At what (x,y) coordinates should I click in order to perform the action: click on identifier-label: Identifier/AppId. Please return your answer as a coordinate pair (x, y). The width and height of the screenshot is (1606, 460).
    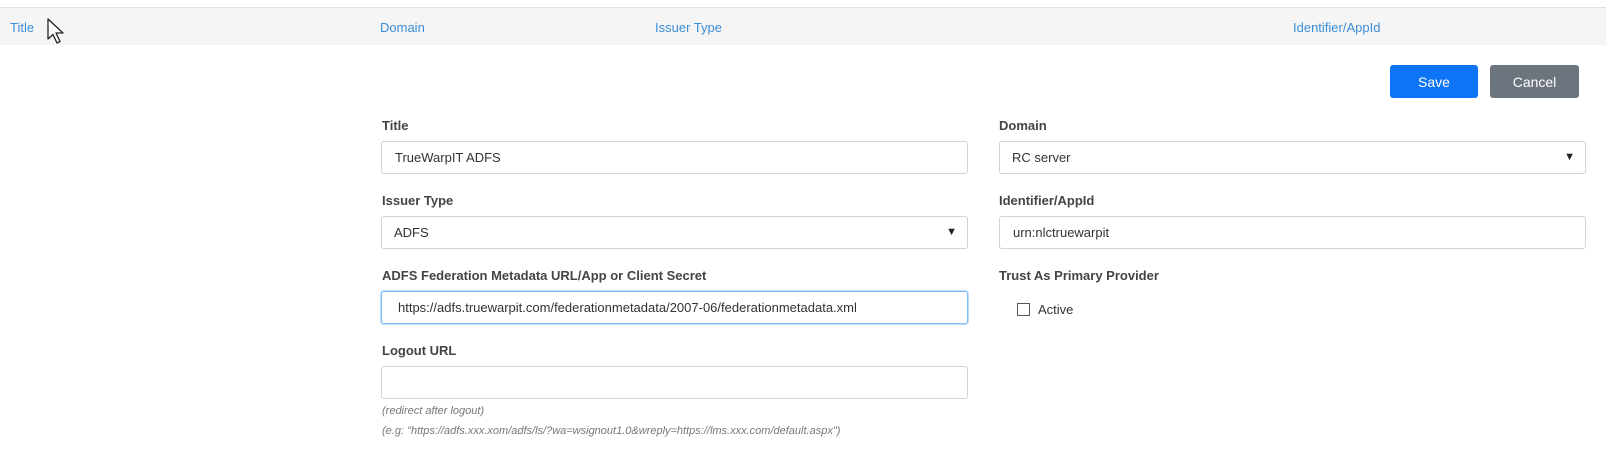
    Looking at the image, I should click on (1047, 200).